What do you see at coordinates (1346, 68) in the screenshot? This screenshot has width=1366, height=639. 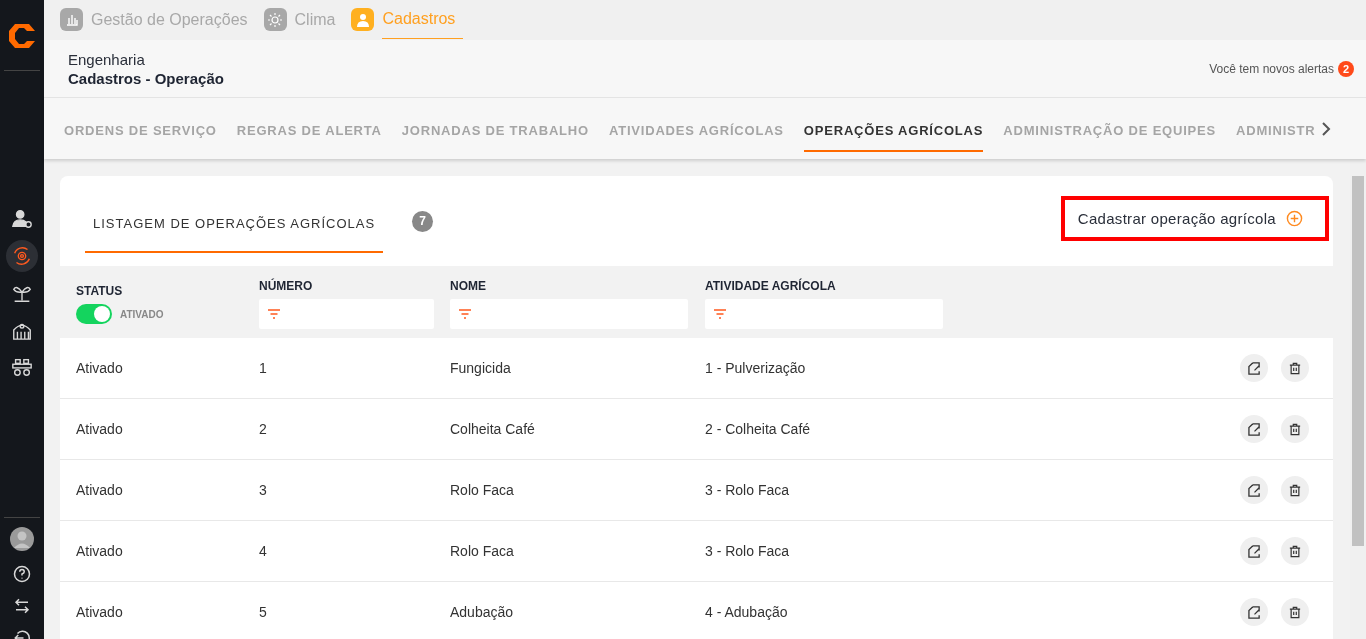 I see `alerts-count: 2` at bounding box center [1346, 68].